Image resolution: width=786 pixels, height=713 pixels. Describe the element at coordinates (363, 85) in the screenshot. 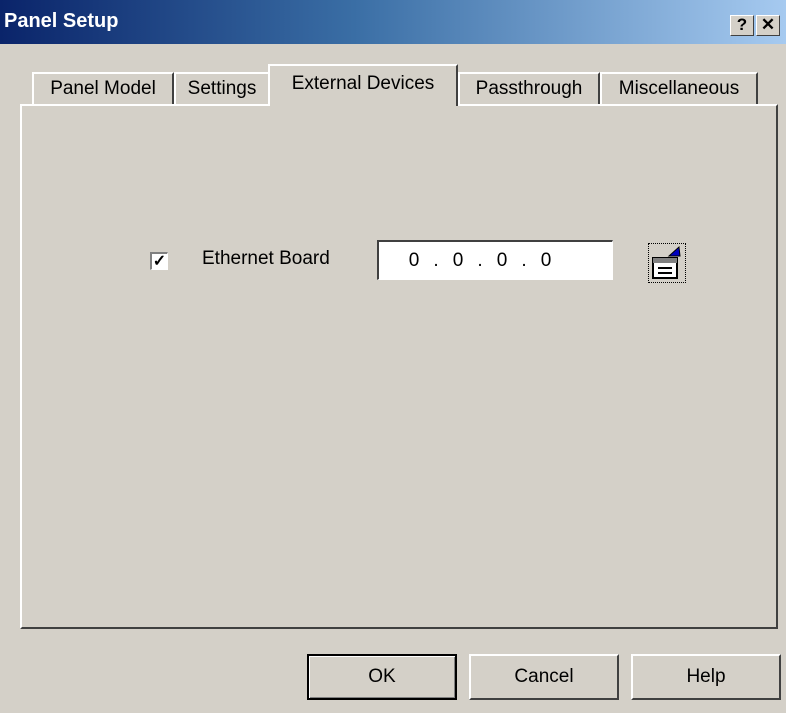

I see `tab-external-devices: External Devices` at that location.